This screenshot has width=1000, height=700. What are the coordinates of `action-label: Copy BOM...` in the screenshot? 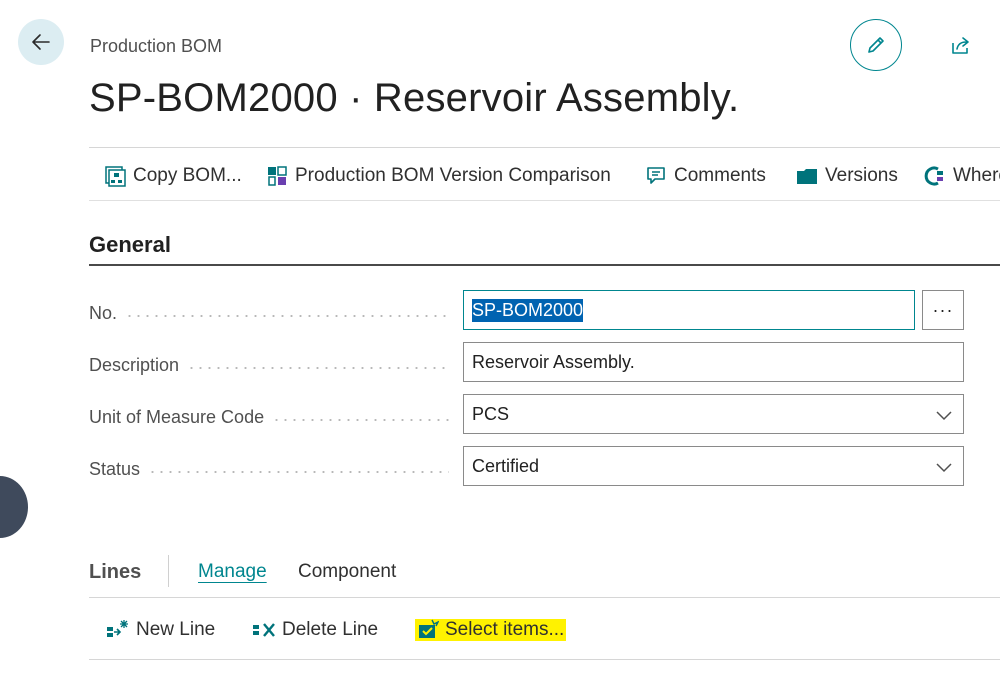 It's located at (187, 175).